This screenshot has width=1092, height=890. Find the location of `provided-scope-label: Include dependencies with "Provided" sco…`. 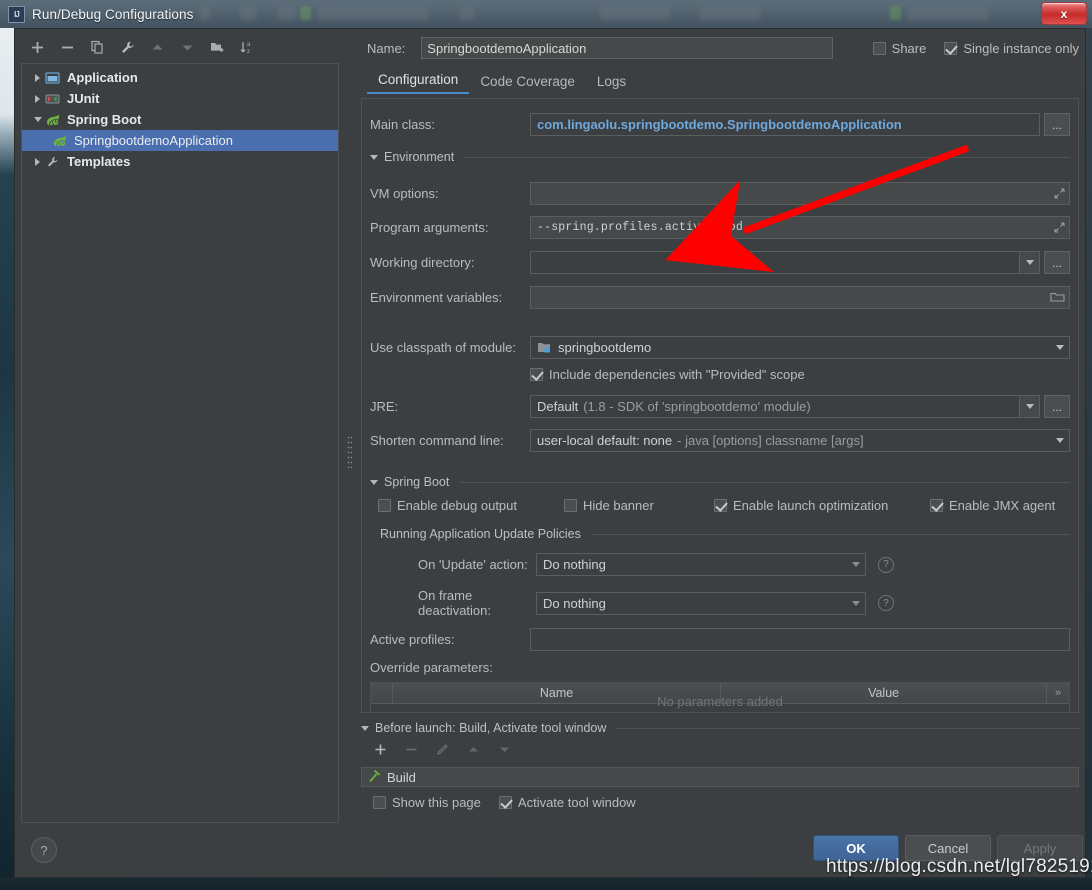

provided-scope-label: Include dependencies with "Provided" sco… is located at coordinates (677, 374).